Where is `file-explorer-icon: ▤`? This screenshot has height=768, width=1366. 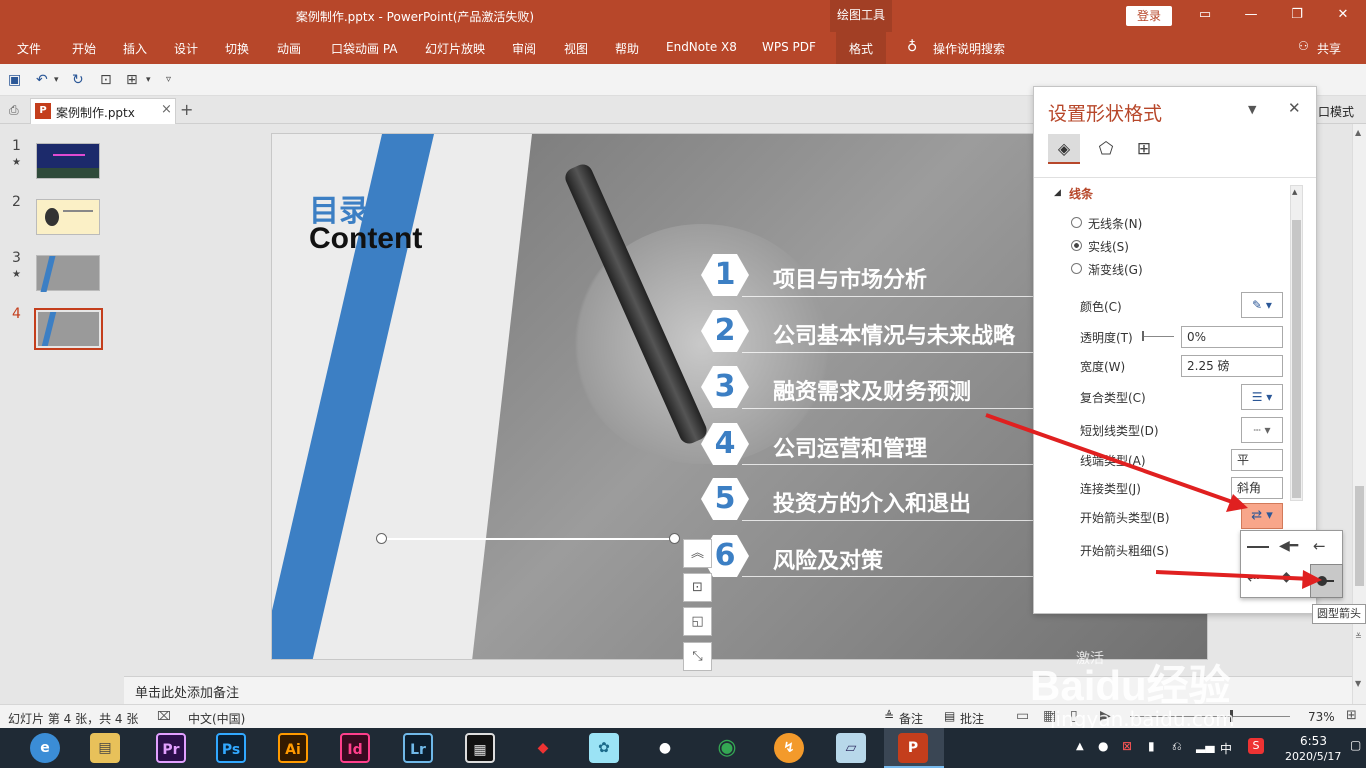 file-explorer-icon: ▤ is located at coordinates (105, 748).